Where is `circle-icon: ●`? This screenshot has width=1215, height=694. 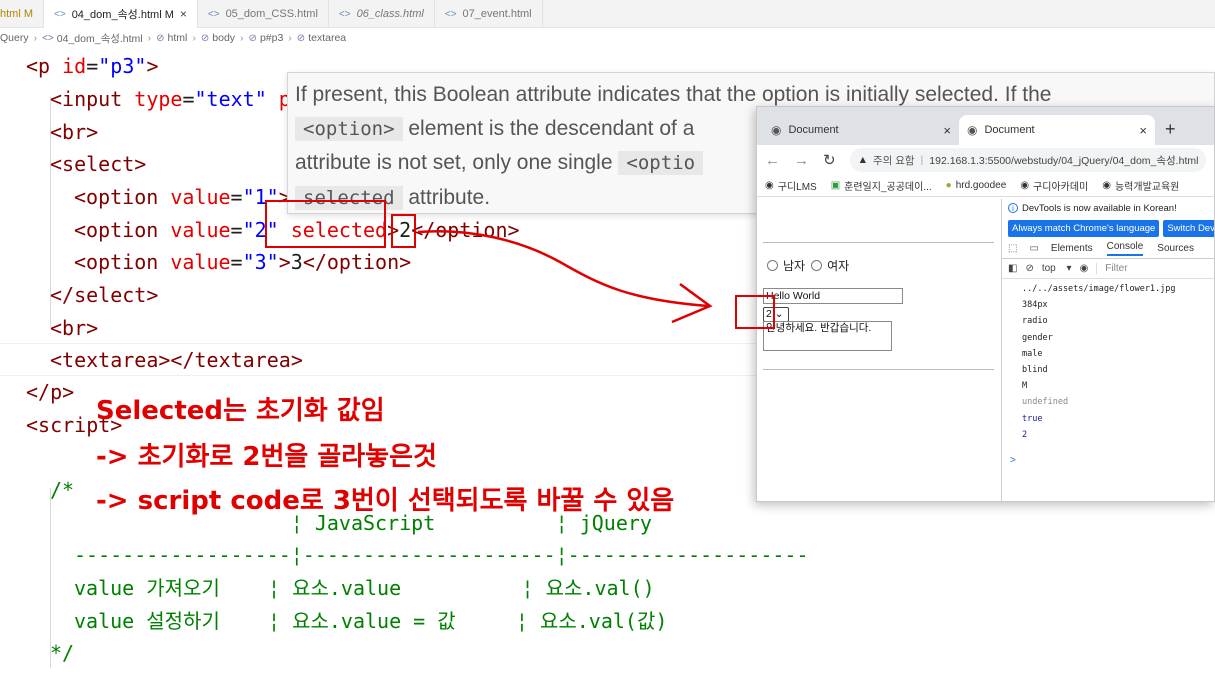 circle-icon: ● is located at coordinates (948, 185).